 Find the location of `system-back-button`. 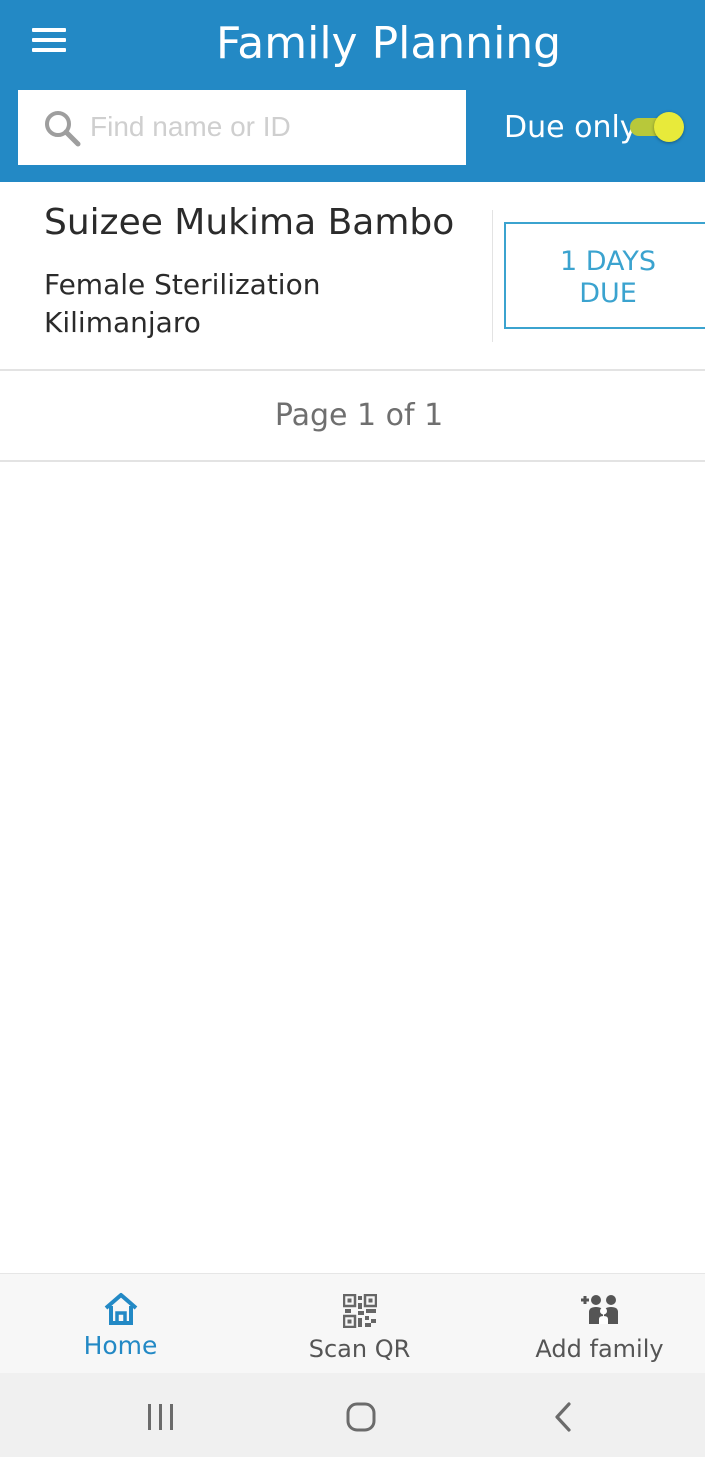

system-back-button is located at coordinates (563, 1415).